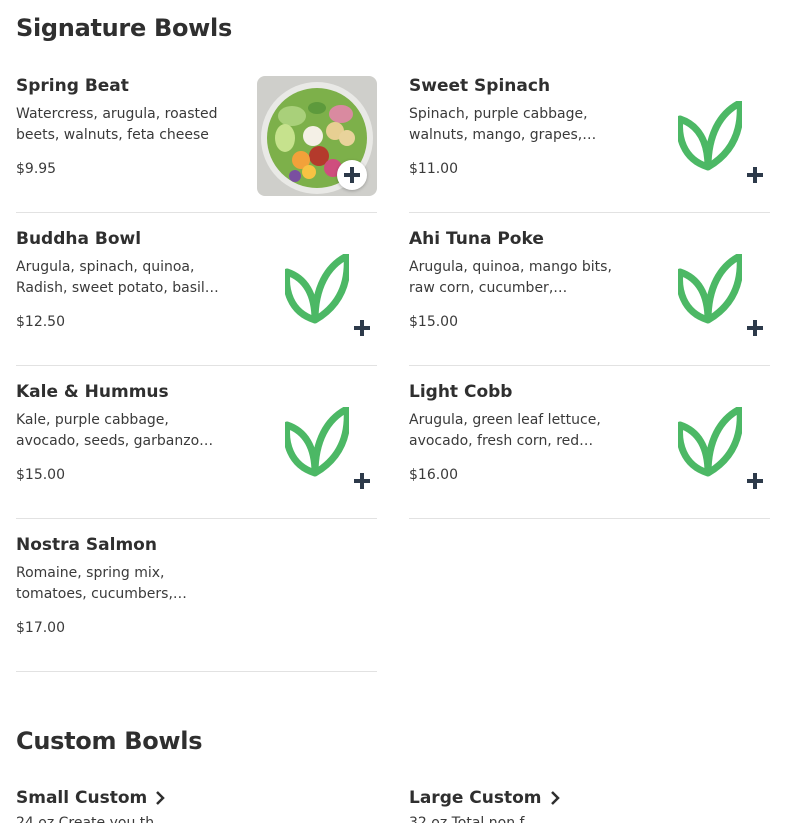 The height and width of the screenshot is (823, 785). Describe the element at coordinates (476, 239) in the screenshot. I see `item-name: Ahi Tuna Poke` at that location.